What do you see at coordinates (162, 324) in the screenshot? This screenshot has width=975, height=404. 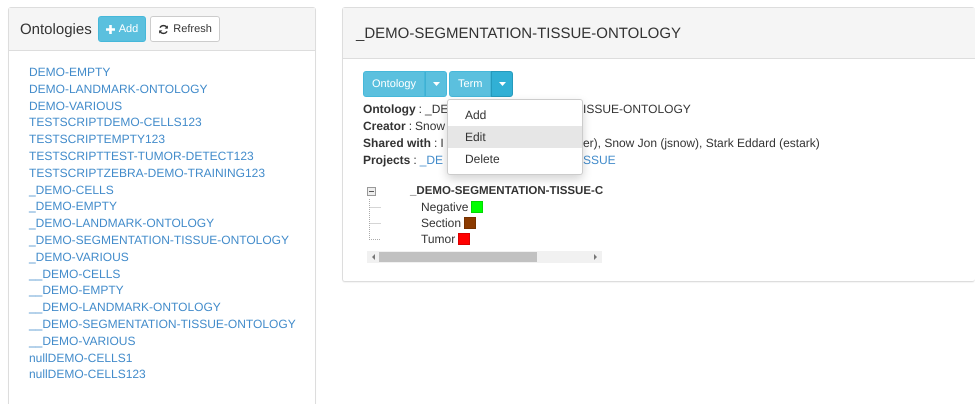 I see `ontology-link: __DEMO-SEGMENTATION-TISSUE-ONTOLOGY` at bounding box center [162, 324].